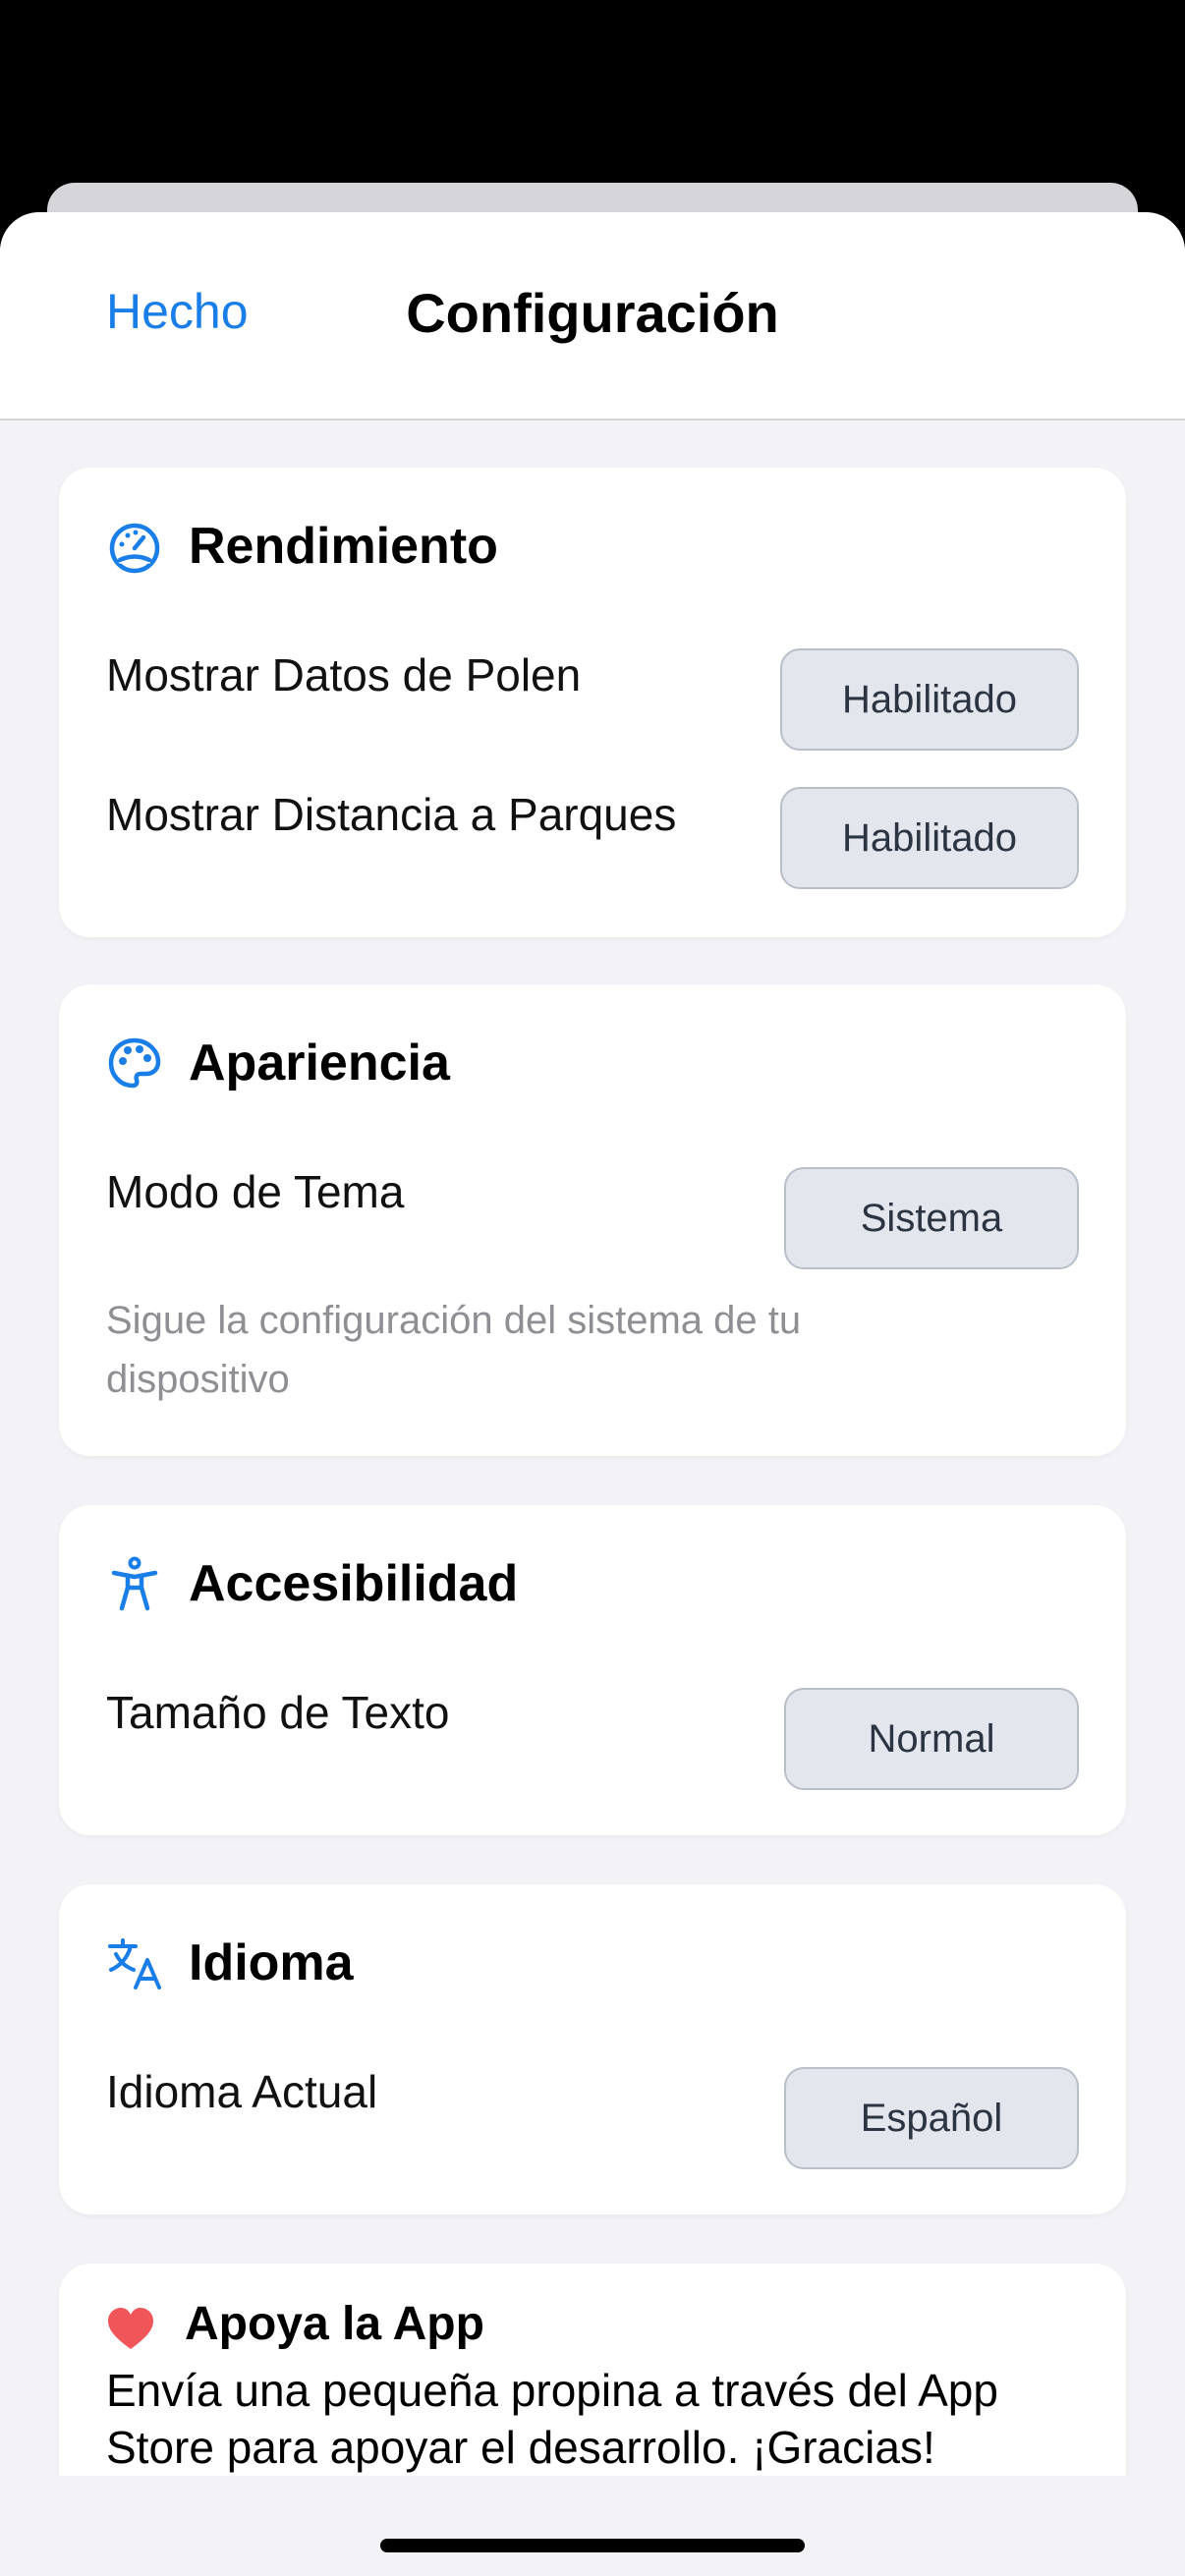 This screenshot has width=1185, height=2576. Describe the element at coordinates (392, 814) in the screenshot. I see `park-distance-label: Mostrar Distancia a Parques` at that location.